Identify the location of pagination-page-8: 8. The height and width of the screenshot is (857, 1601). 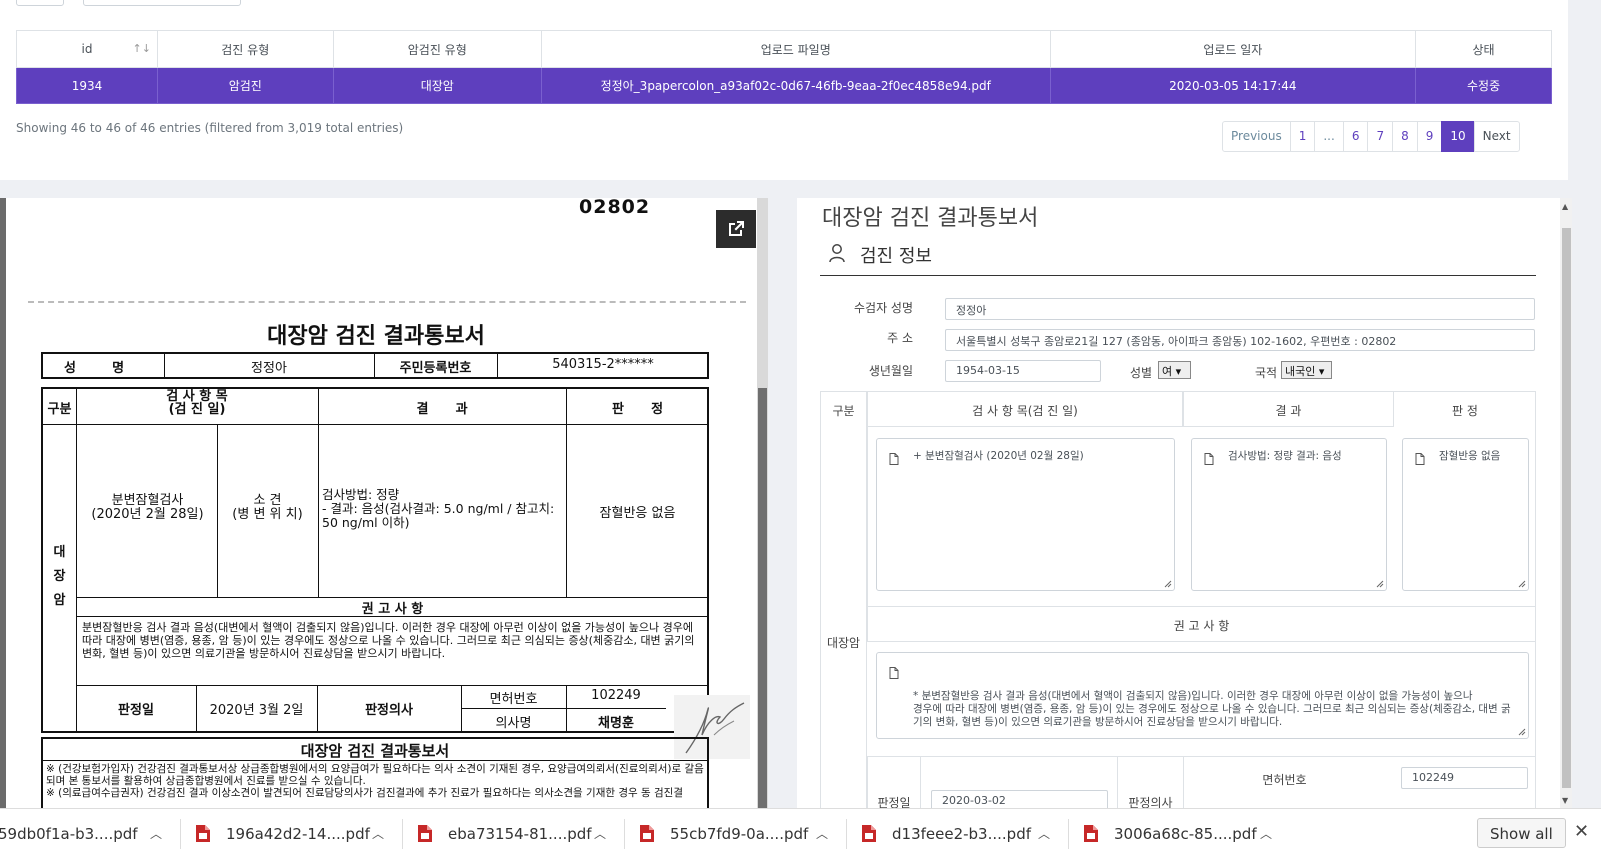
(1405, 136).